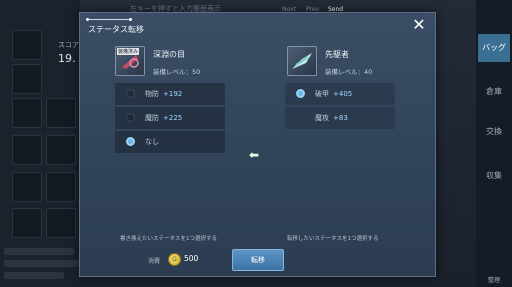 The width and height of the screenshot is (512, 287). What do you see at coordinates (169, 54) in the screenshot?
I see `source-item-name: 深淵の目` at bounding box center [169, 54].